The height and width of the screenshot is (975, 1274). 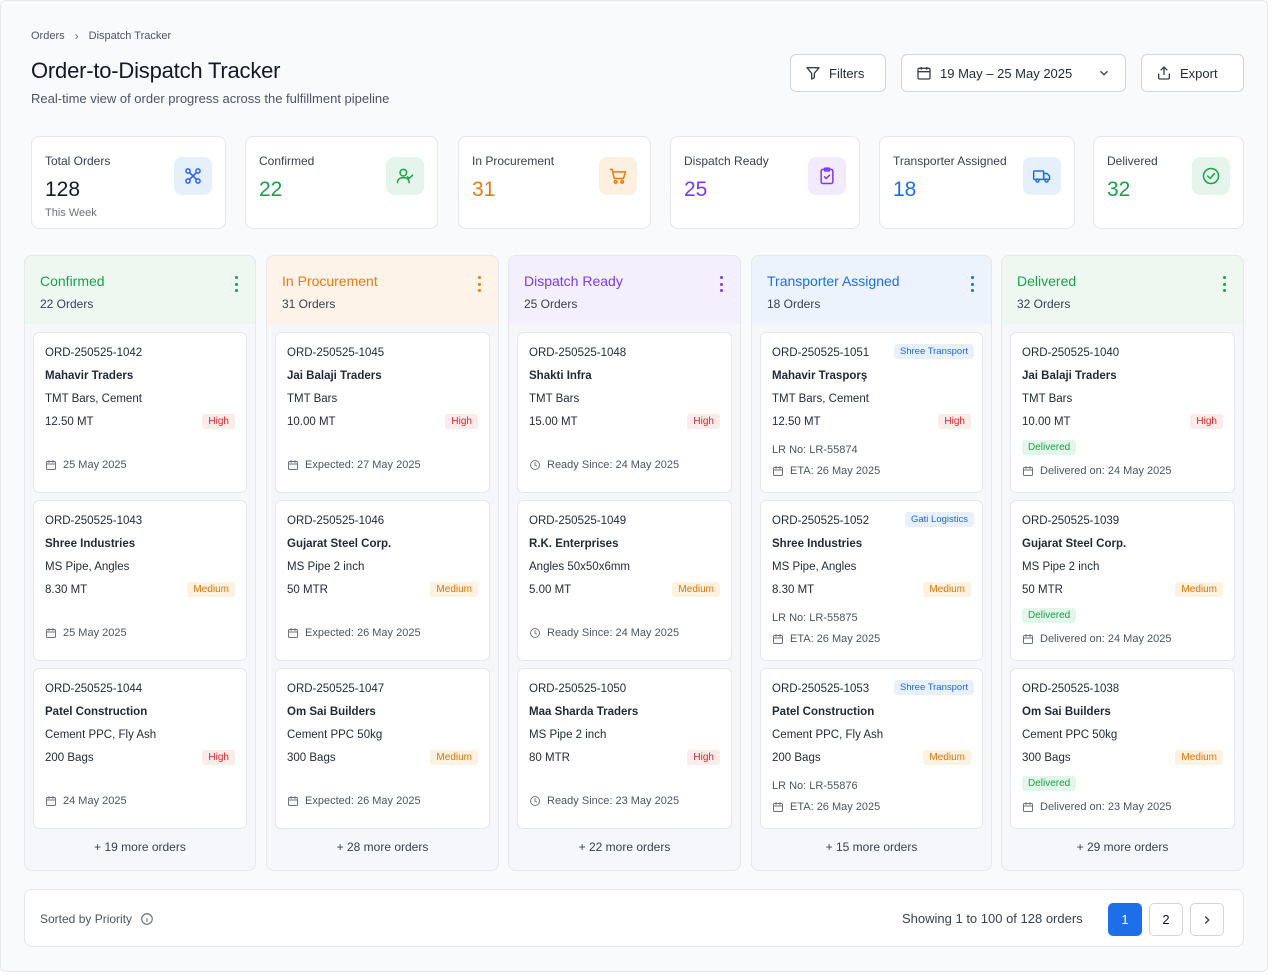 I want to click on more-orders-link: + 22 more orders, so click(x=624, y=847).